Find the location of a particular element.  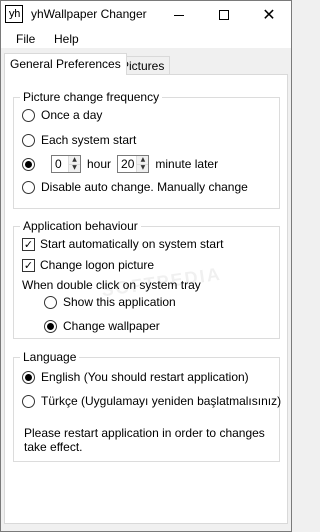

radio-english: English (You should restart application) is located at coordinates (135, 377).